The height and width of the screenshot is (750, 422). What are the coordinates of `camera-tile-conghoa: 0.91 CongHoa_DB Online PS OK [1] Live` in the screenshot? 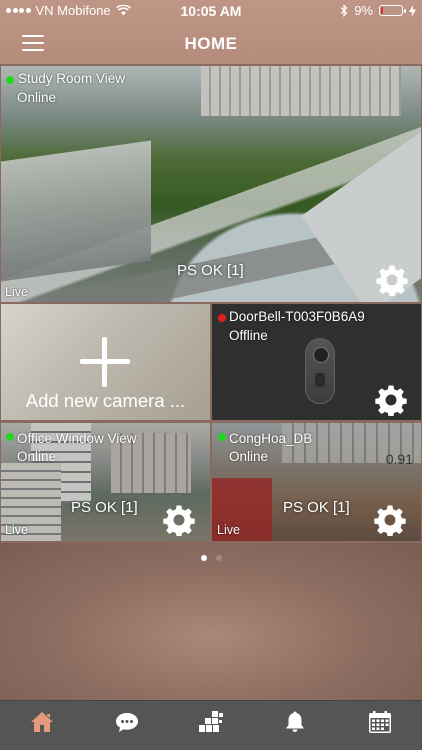 It's located at (316, 482).